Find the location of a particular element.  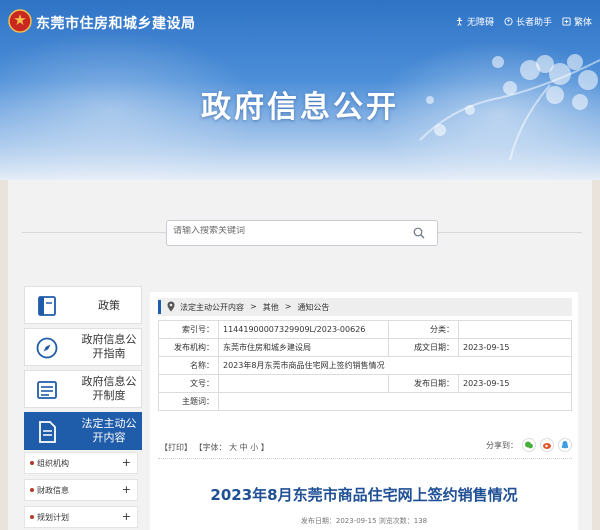

font-medium-button: 中 is located at coordinates (244, 447).